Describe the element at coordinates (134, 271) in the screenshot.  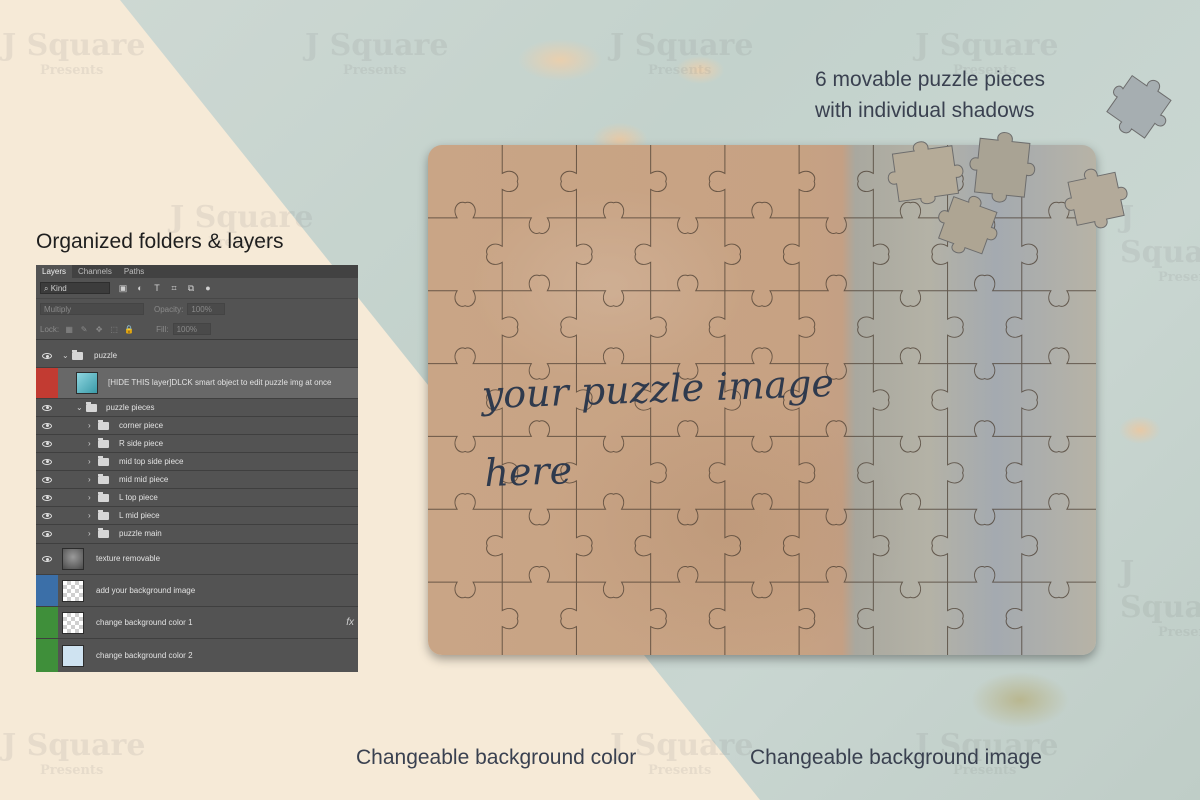
I see `tab-paths: Paths` at that location.